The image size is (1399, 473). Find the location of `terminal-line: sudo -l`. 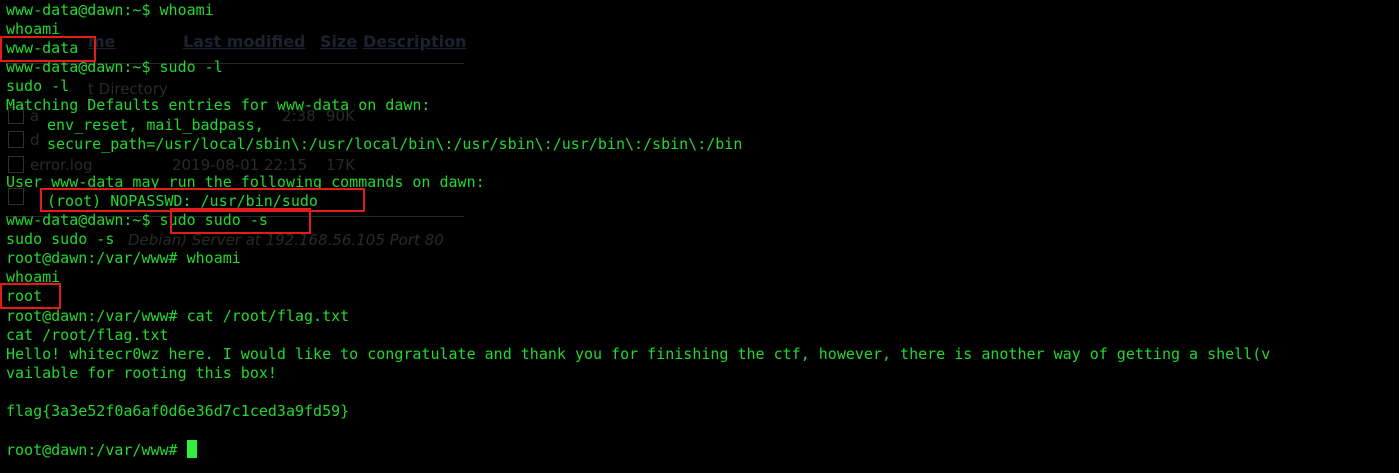

terminal-line: sudo -l is located at coordinates (38, 86).